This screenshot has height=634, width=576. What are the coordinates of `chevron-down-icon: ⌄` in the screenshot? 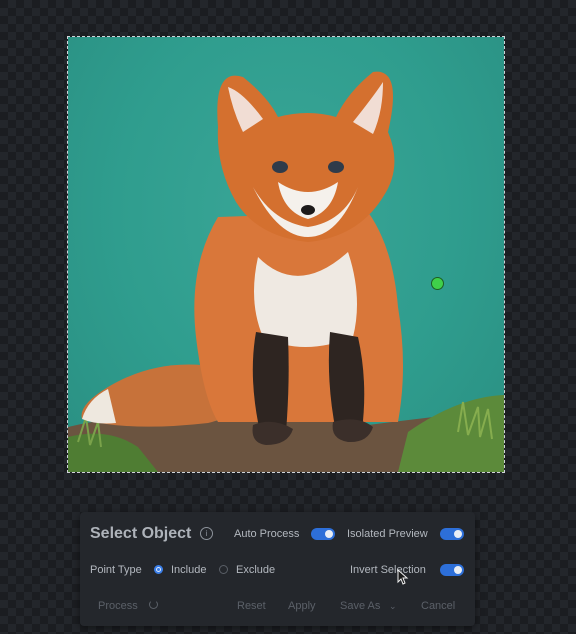 It's located at (393, 606).